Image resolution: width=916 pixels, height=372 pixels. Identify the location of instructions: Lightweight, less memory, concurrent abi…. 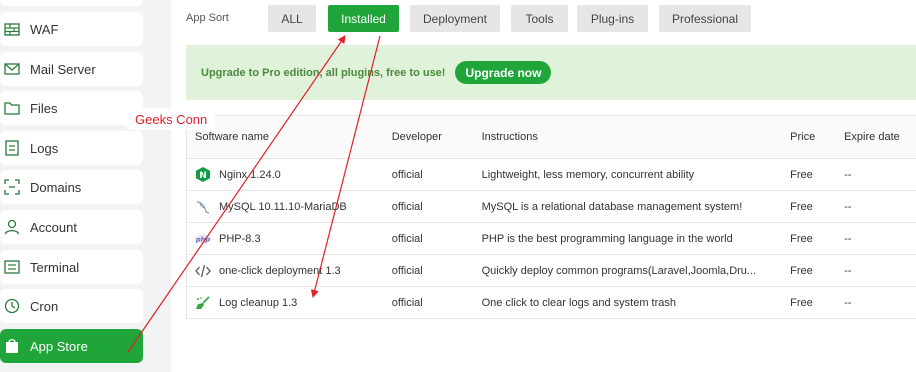
(588, 174).